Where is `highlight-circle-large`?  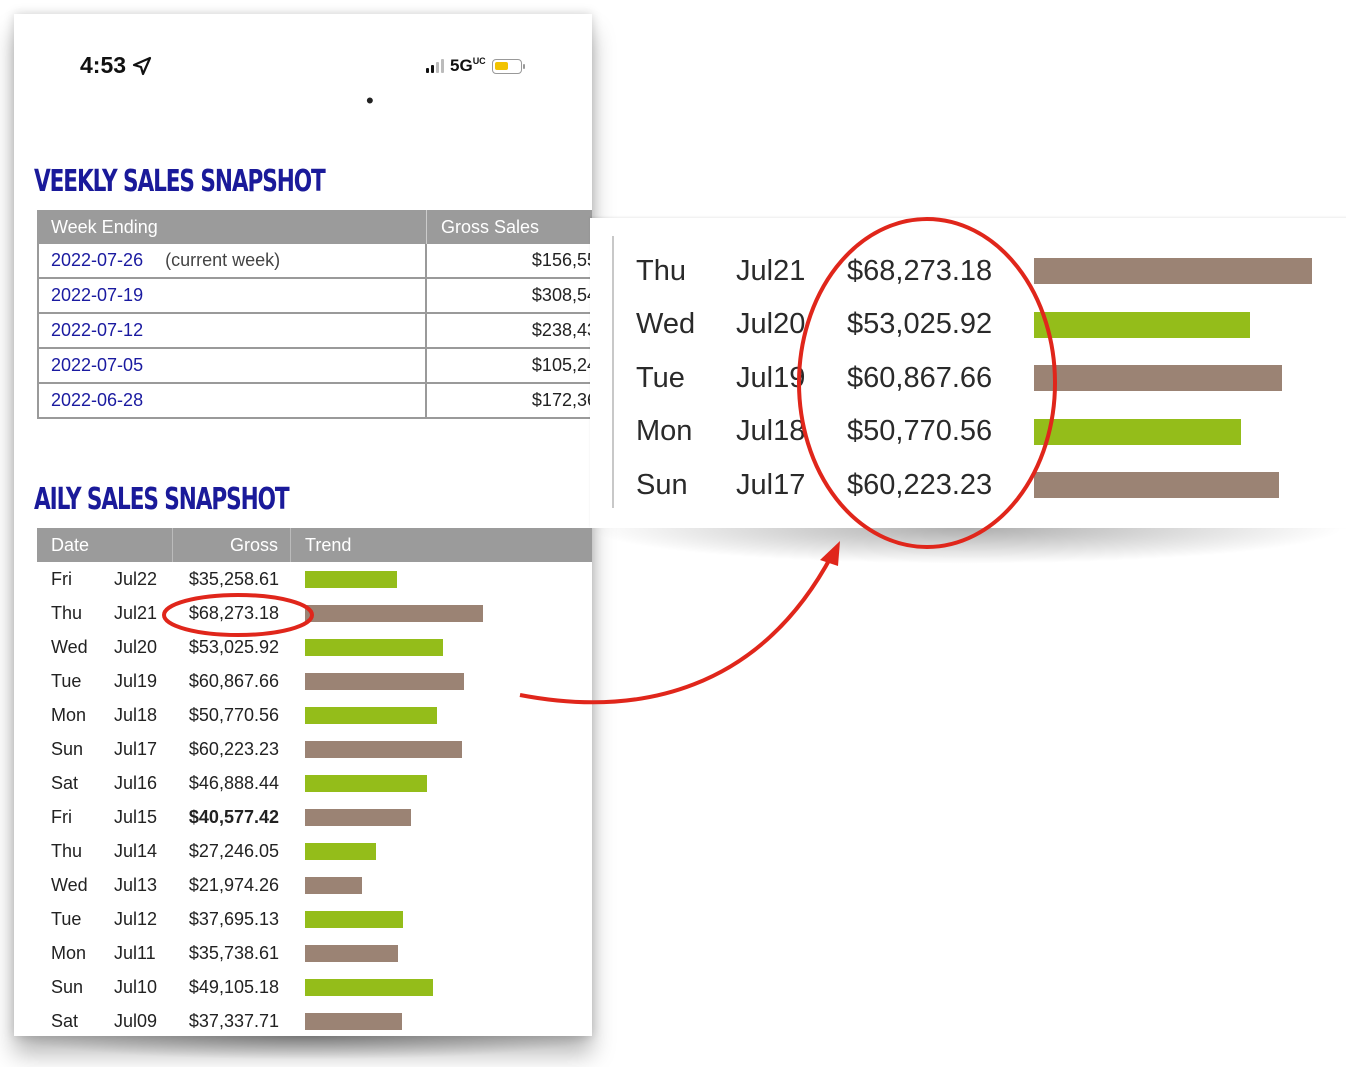
highlight-circle-large is located at coordinates (927, 383).